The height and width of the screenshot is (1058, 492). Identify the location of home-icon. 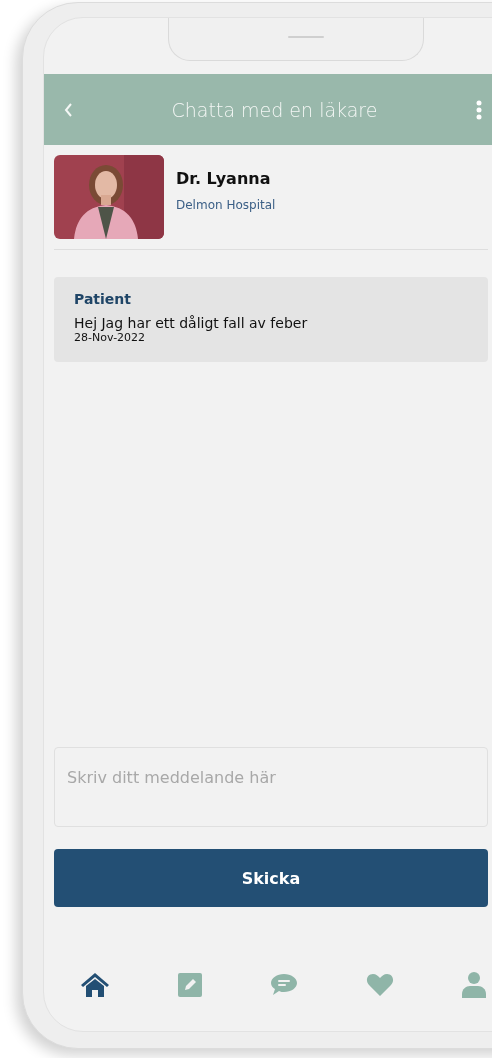
(95, 985).